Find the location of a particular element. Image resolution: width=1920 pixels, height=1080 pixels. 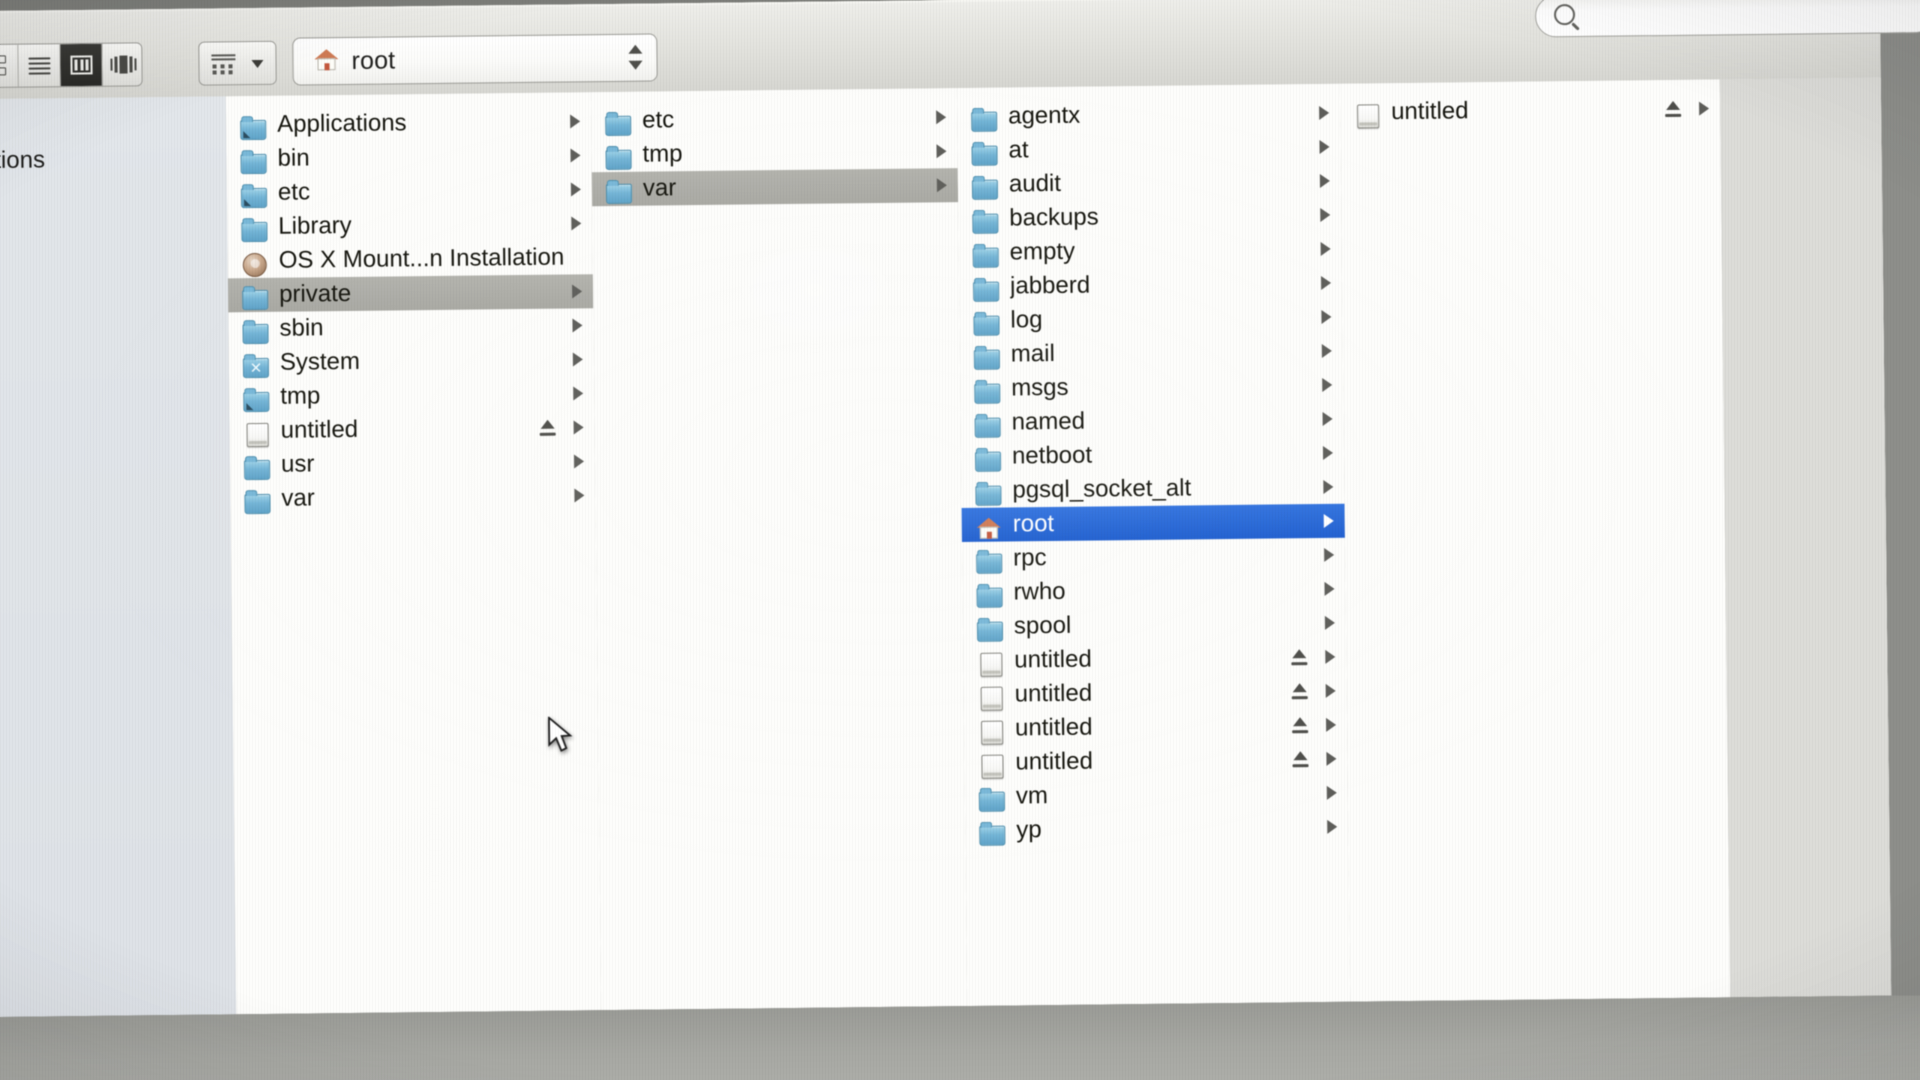

file-name: tmp is located at coordinates (300, 396).